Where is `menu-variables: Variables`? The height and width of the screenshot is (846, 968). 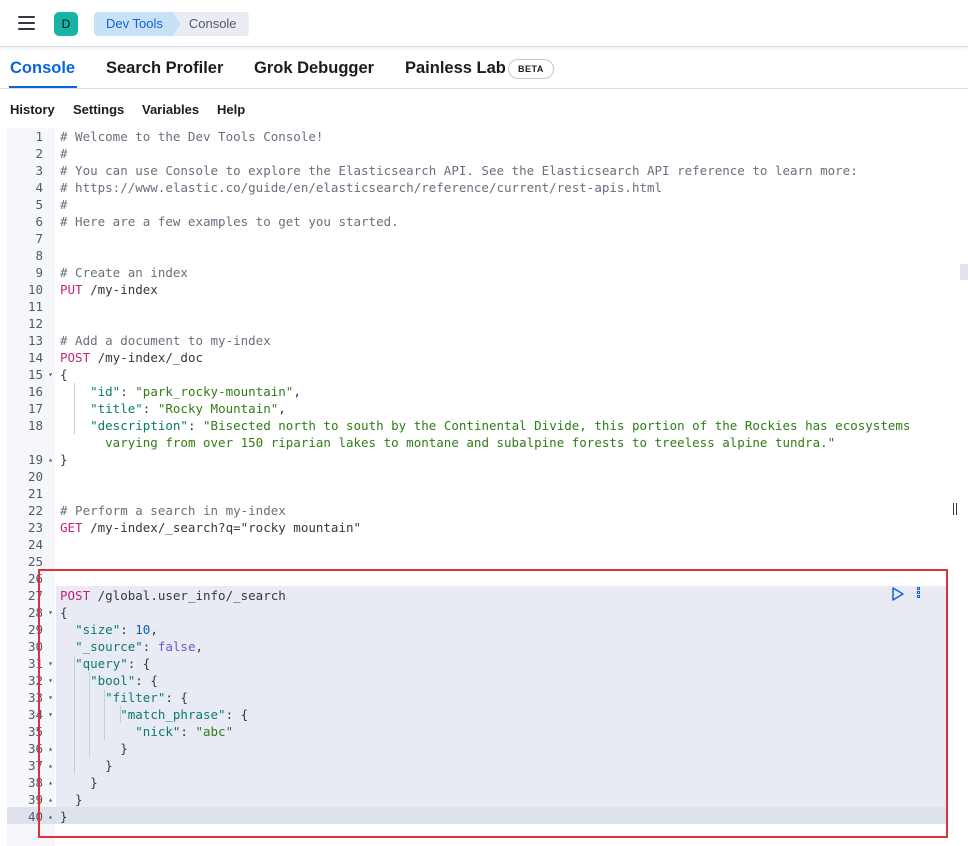
menu-variables: Variables is located at coordinates (170, 109).